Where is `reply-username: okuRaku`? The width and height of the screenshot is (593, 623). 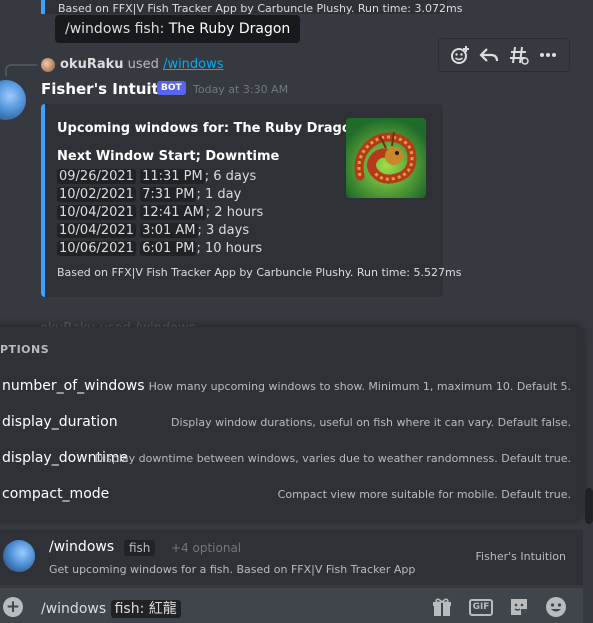 reply-username: okuRaku is located at coordinates (92, 64).